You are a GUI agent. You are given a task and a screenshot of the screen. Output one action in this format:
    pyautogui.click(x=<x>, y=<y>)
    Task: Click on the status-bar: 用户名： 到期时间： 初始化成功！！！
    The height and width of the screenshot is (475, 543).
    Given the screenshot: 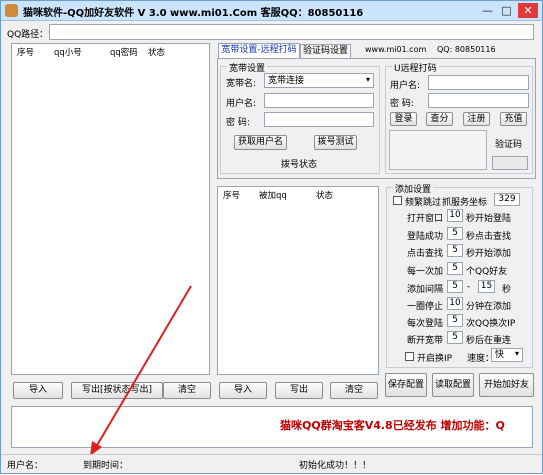 What is the action you would take?
    pyautogui.click(x=271, y=463)
    